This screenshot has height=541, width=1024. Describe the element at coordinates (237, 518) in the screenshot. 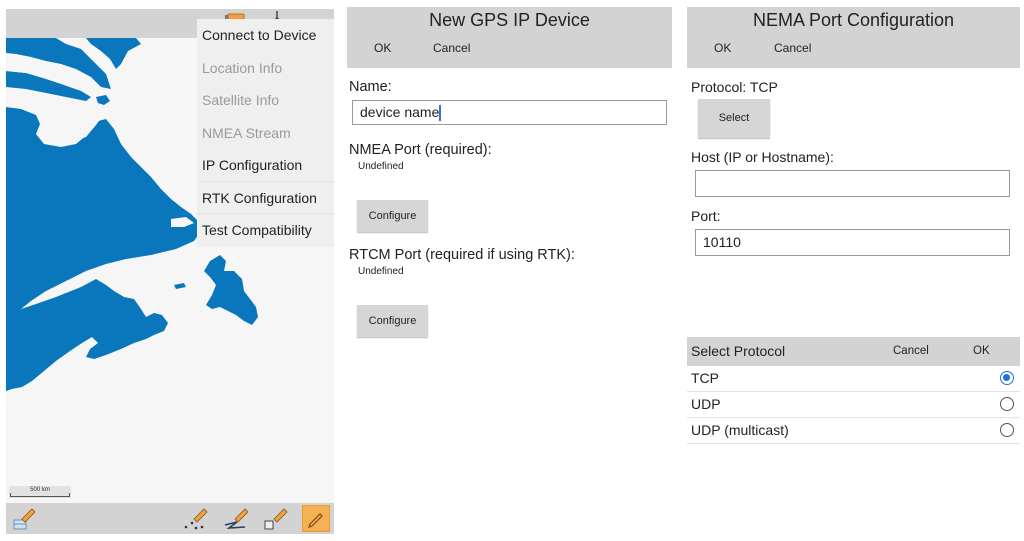

I see `draw-line-icon` at that location.